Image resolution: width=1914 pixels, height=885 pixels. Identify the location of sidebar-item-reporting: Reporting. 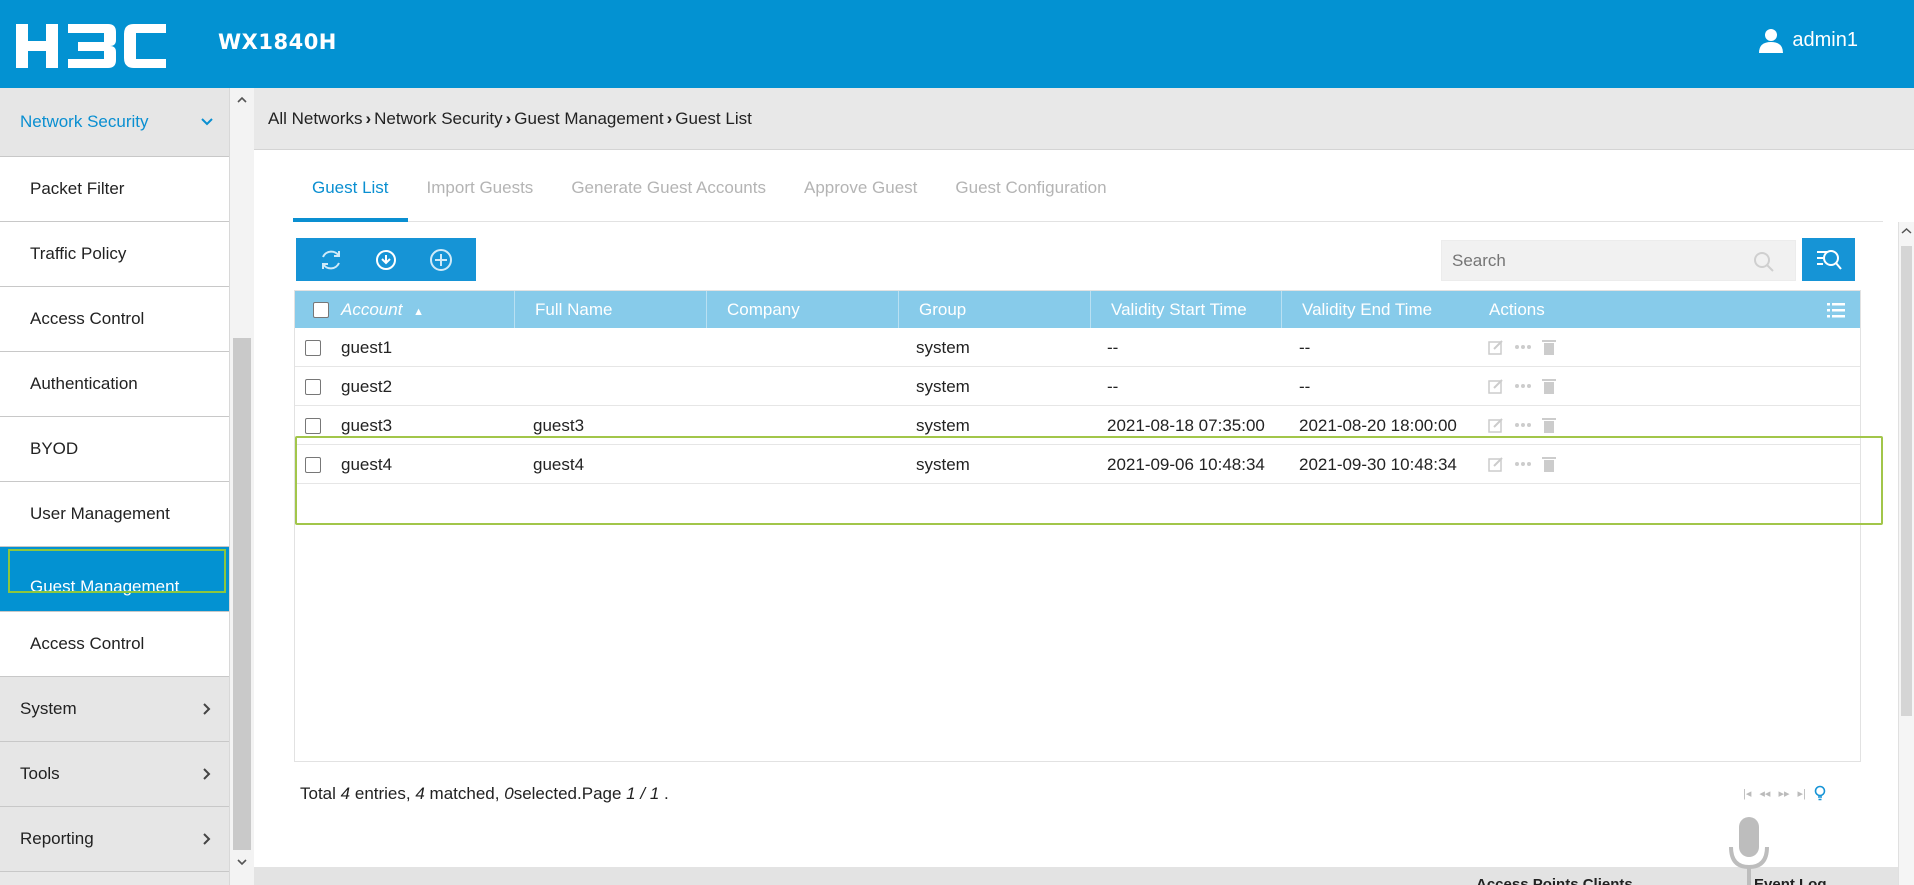
(114, 839).